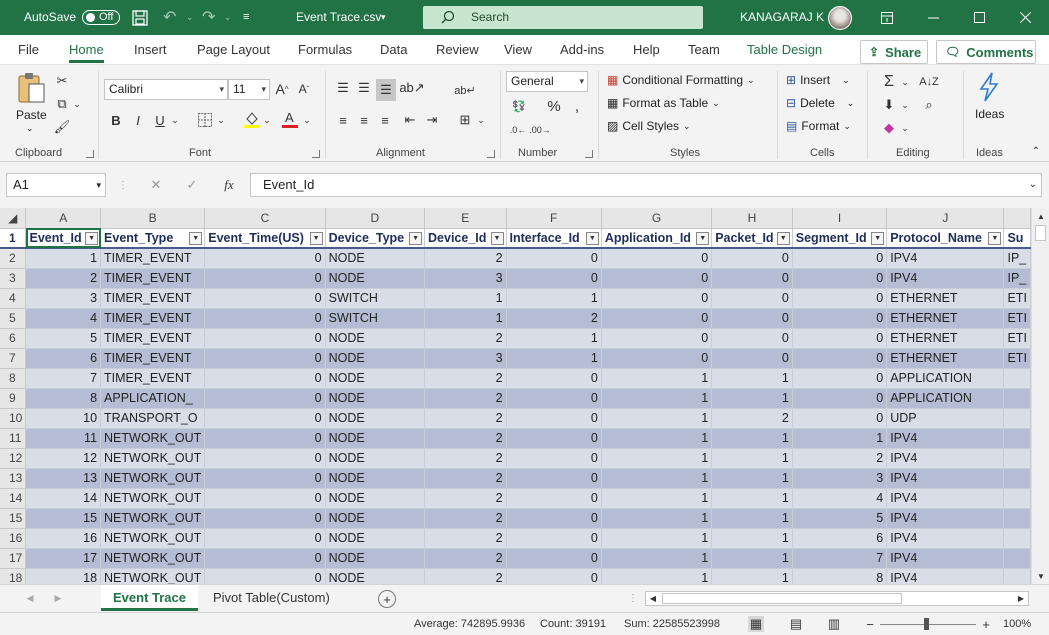 This screenshot has height=635, width=1049. What do you see at coordinates (13, 538) in the screenshot?
I see `row-header: 16` at bounding box center [13, 538].